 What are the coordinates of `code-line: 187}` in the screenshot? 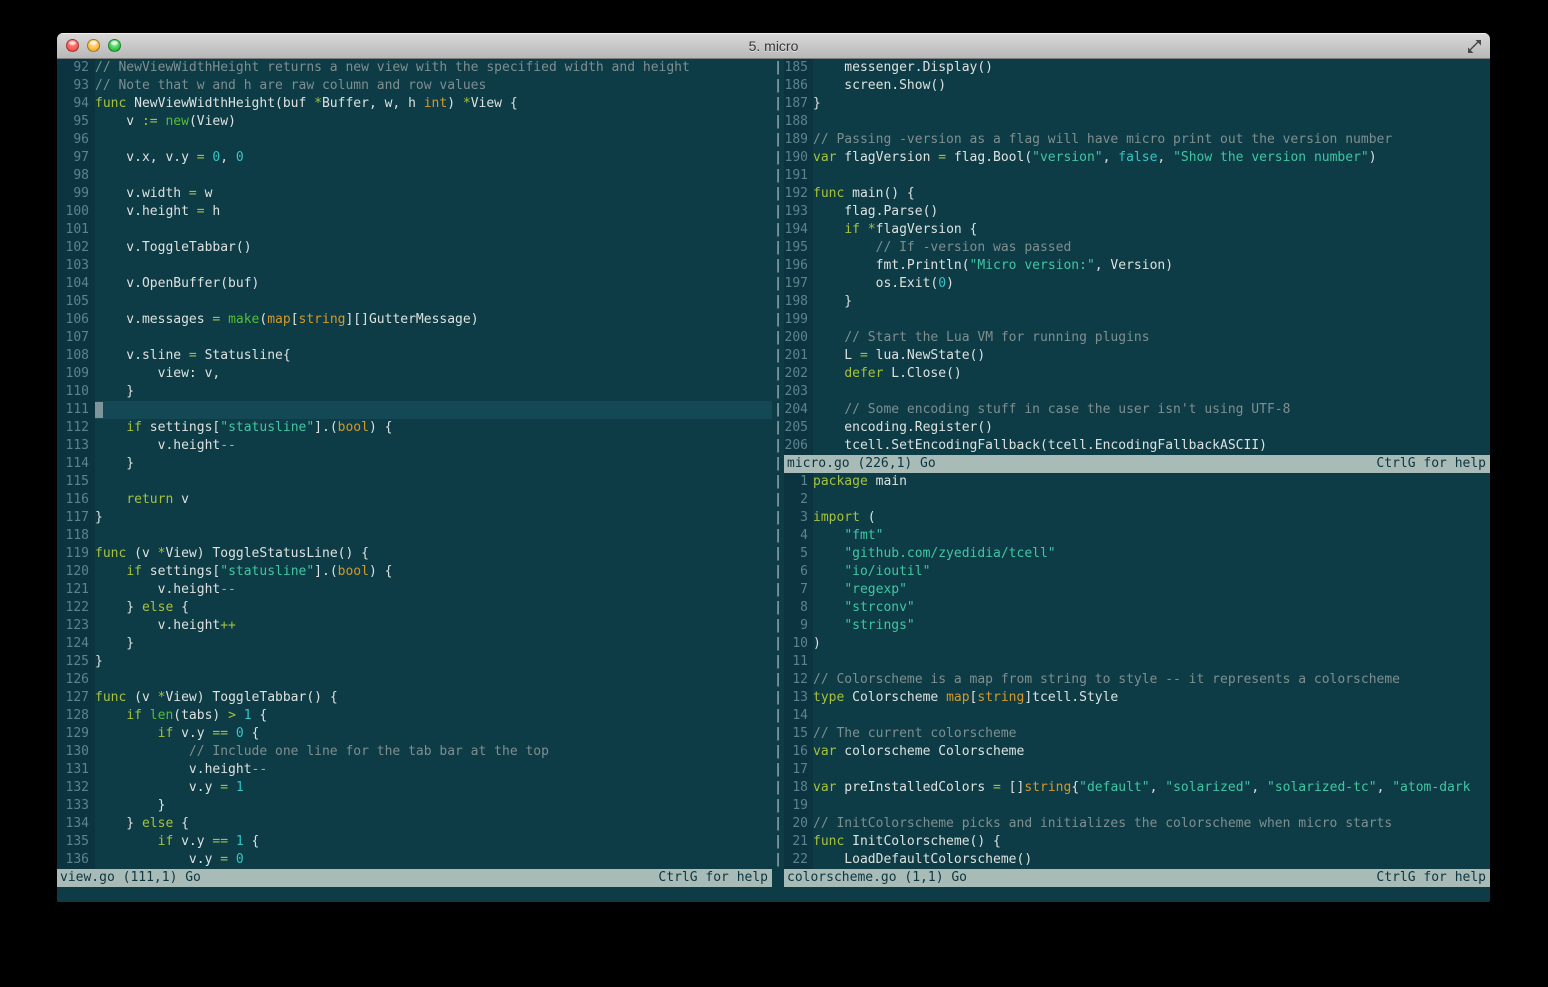 It's located at (1137, 104).